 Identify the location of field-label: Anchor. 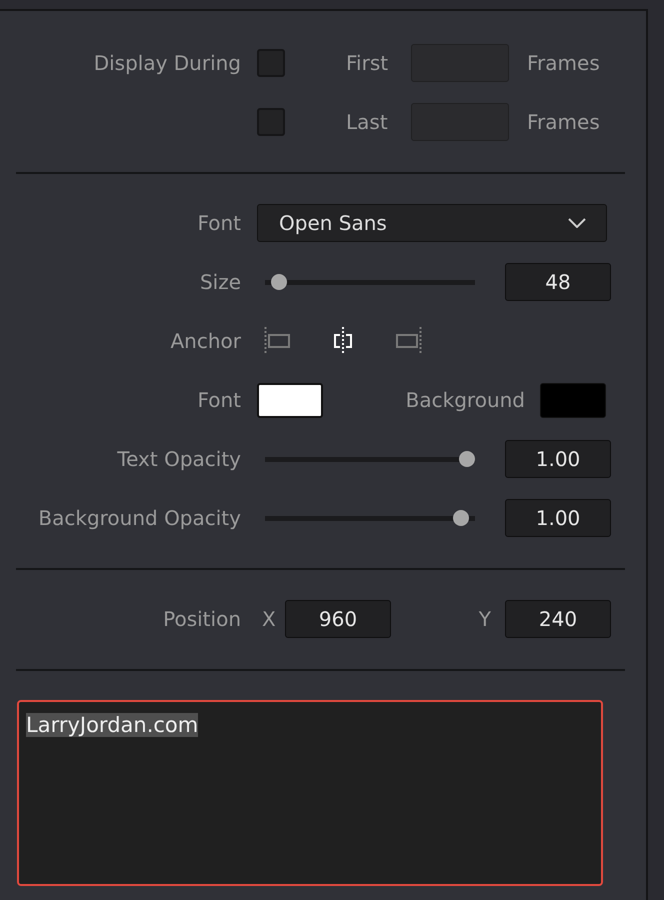
(205, 341).